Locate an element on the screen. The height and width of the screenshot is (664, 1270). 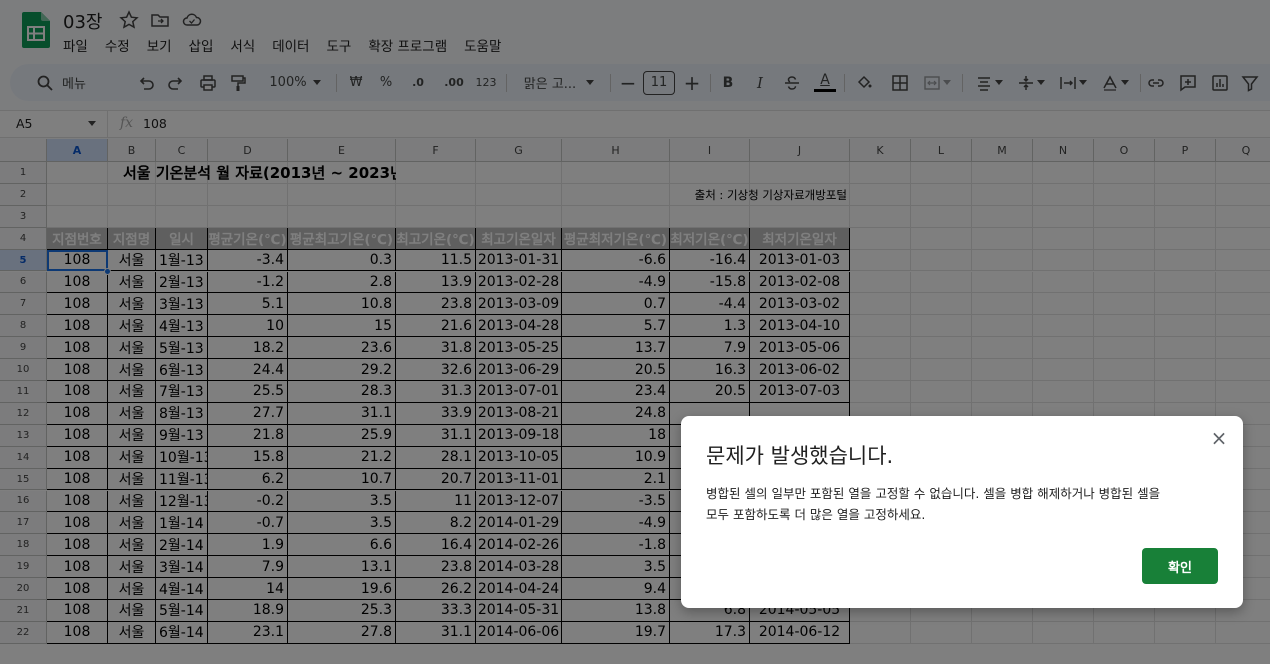
dialog-message-line-2: 모두 포함하도록 더 많은 열을 고정하세요. is located at coordinates (816, 514).